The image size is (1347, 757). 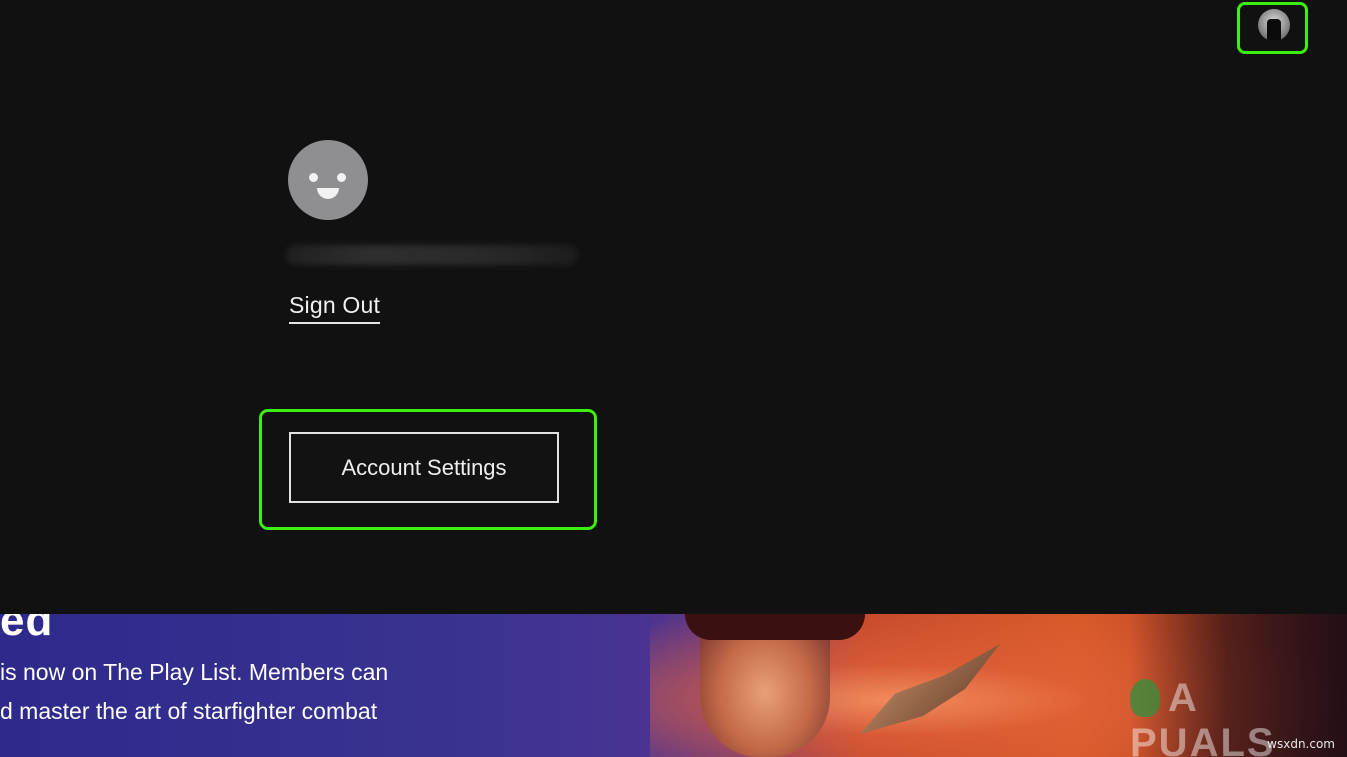 What do you see at coordinates (189, 711) in the screenshot?
I see `banner-description-line-2: d master the art of starfighter combat` at bounding box center [189, 711].